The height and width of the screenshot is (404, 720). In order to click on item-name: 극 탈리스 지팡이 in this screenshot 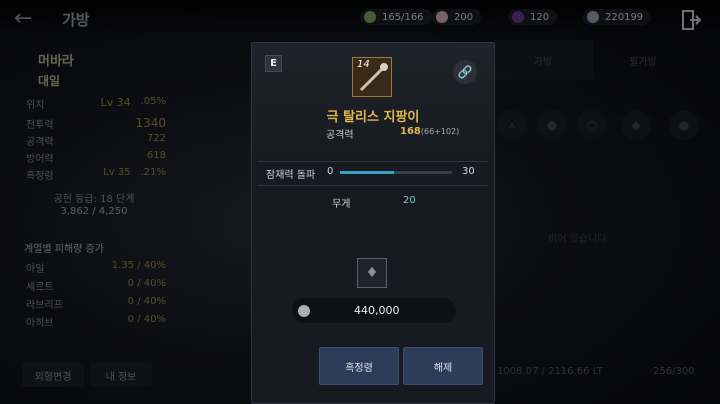, I will do `click(373, 117)`.